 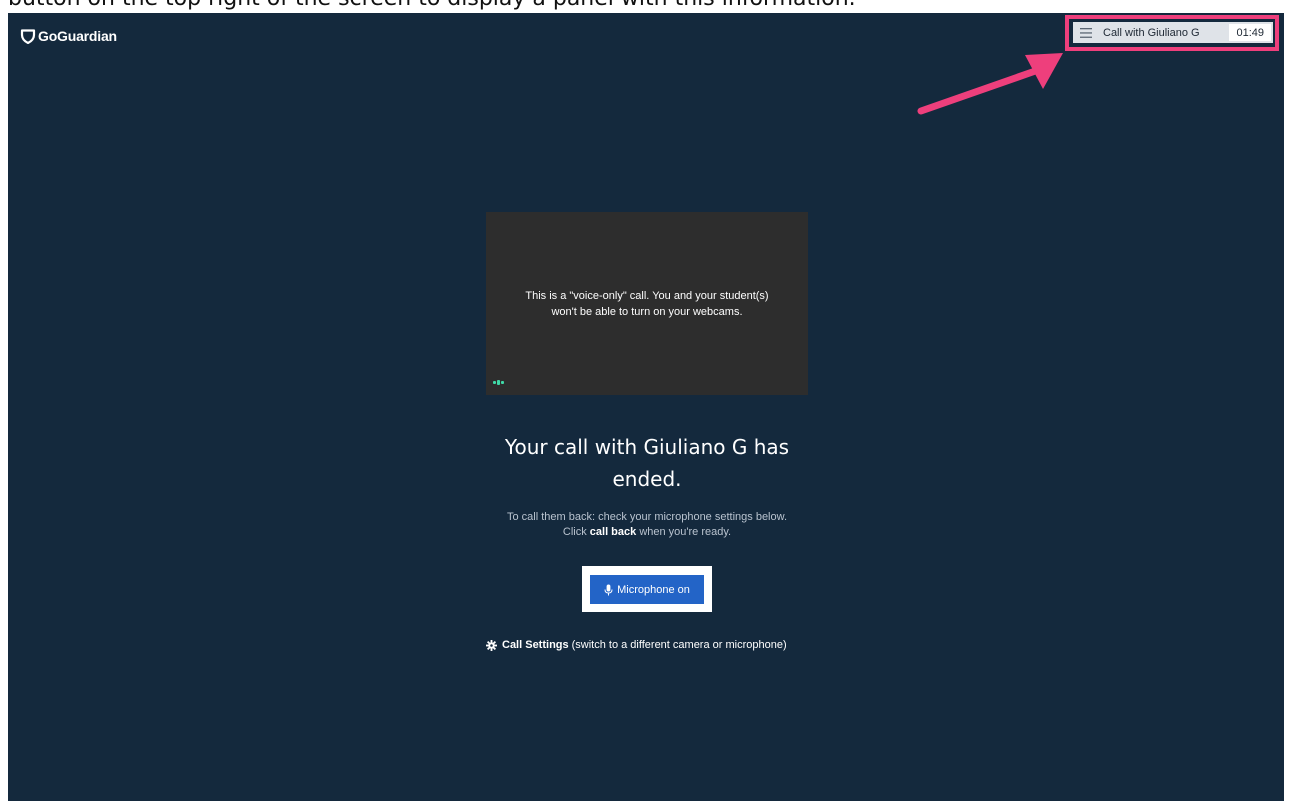 I want to click on call-pill-label: Call with Giuliano G, so click(x=1151, y=32).